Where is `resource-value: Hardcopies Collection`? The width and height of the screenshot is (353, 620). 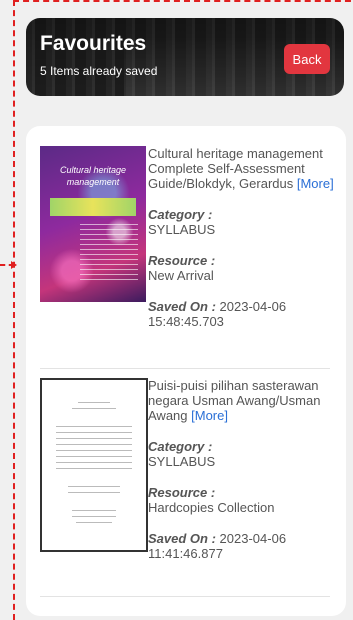
resource-value: Hardcopies Collection is located at coordinates (211, 507).